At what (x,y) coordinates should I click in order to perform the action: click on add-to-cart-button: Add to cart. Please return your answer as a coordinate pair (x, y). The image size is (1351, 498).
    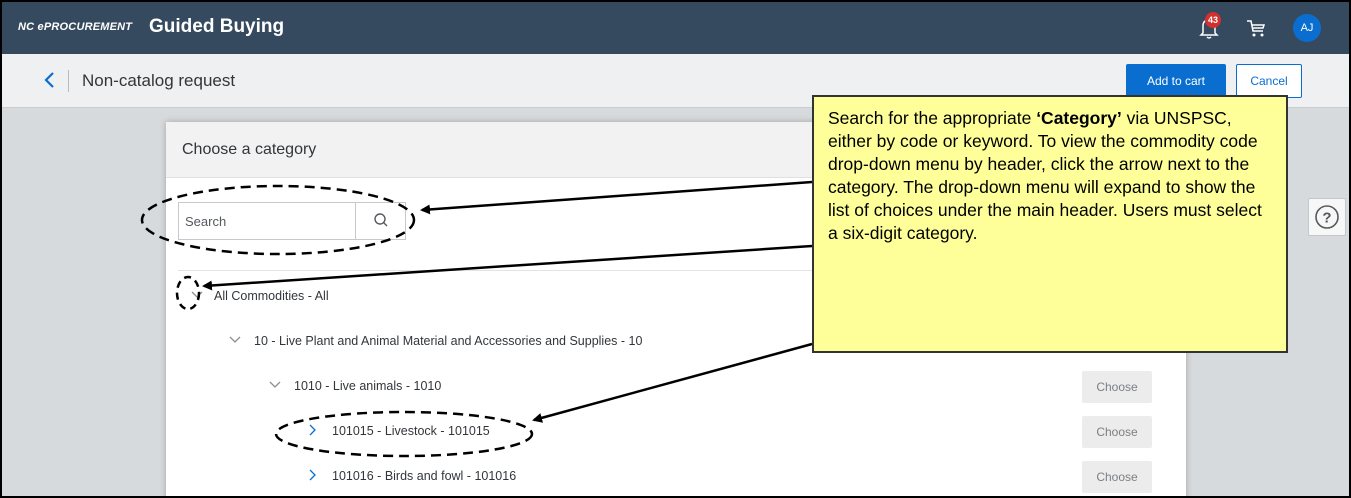
    Looking at the image, I should click on (1176, 81).